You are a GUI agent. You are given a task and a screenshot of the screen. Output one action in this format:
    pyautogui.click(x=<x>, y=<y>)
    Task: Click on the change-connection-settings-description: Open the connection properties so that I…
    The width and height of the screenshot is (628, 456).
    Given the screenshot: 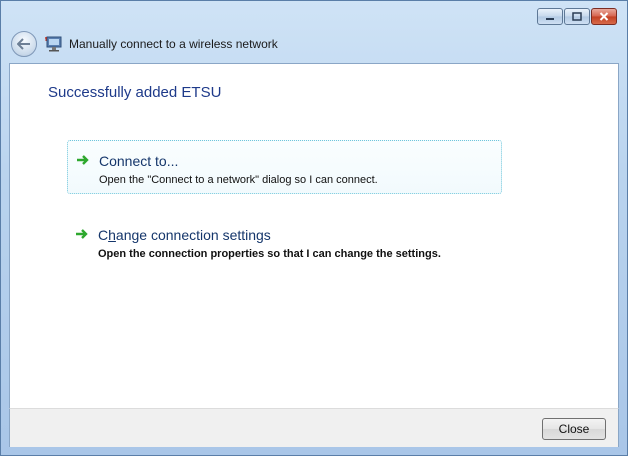 What is the action you would take?
    pyautogui.click(x=269, y=254)
    